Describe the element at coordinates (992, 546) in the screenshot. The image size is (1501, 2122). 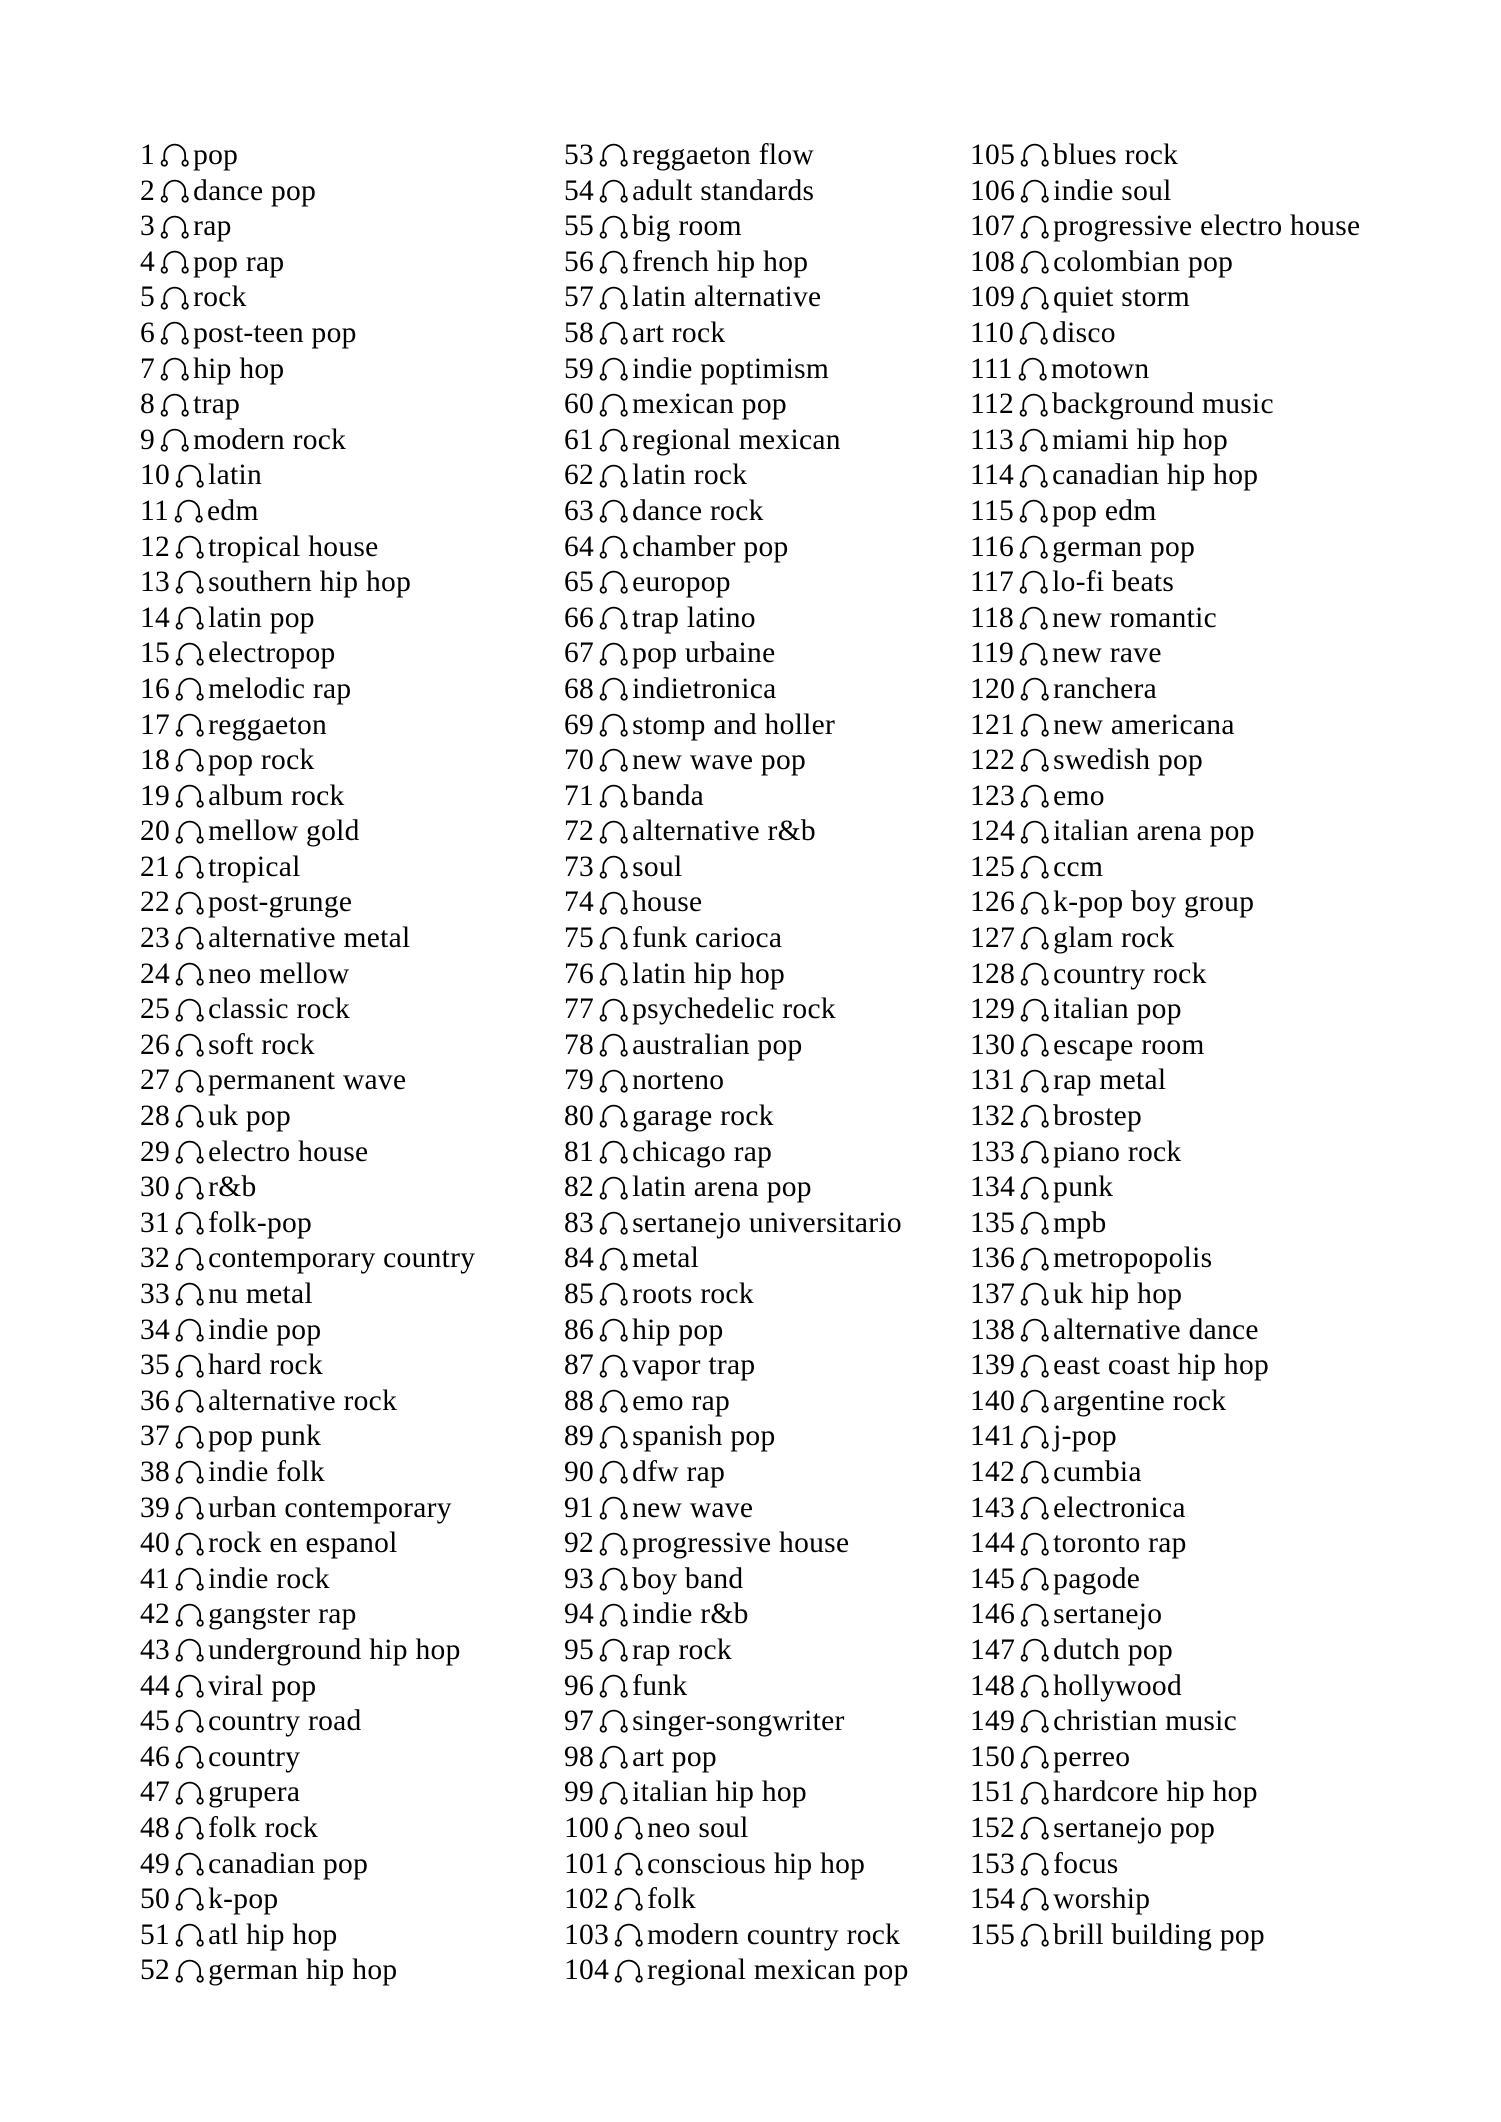
I see `genre-item-number: 116` at that location.